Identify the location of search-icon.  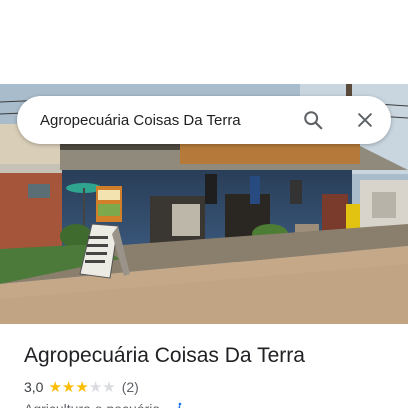
(313, 120).